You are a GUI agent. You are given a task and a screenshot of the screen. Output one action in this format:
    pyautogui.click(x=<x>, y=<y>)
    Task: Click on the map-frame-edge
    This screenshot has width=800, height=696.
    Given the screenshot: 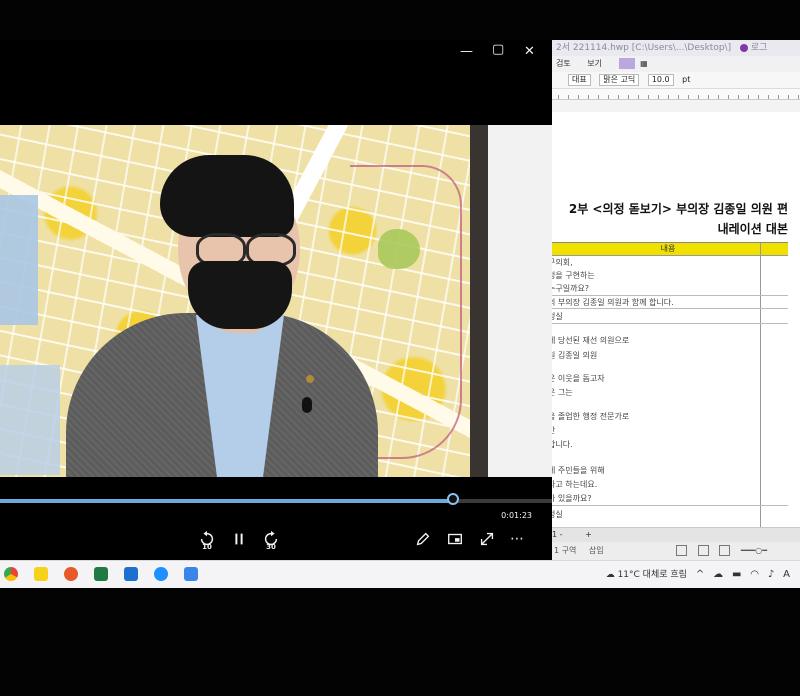 What is the action you would take?
    pyautogui.click(x=479, y=301)
    